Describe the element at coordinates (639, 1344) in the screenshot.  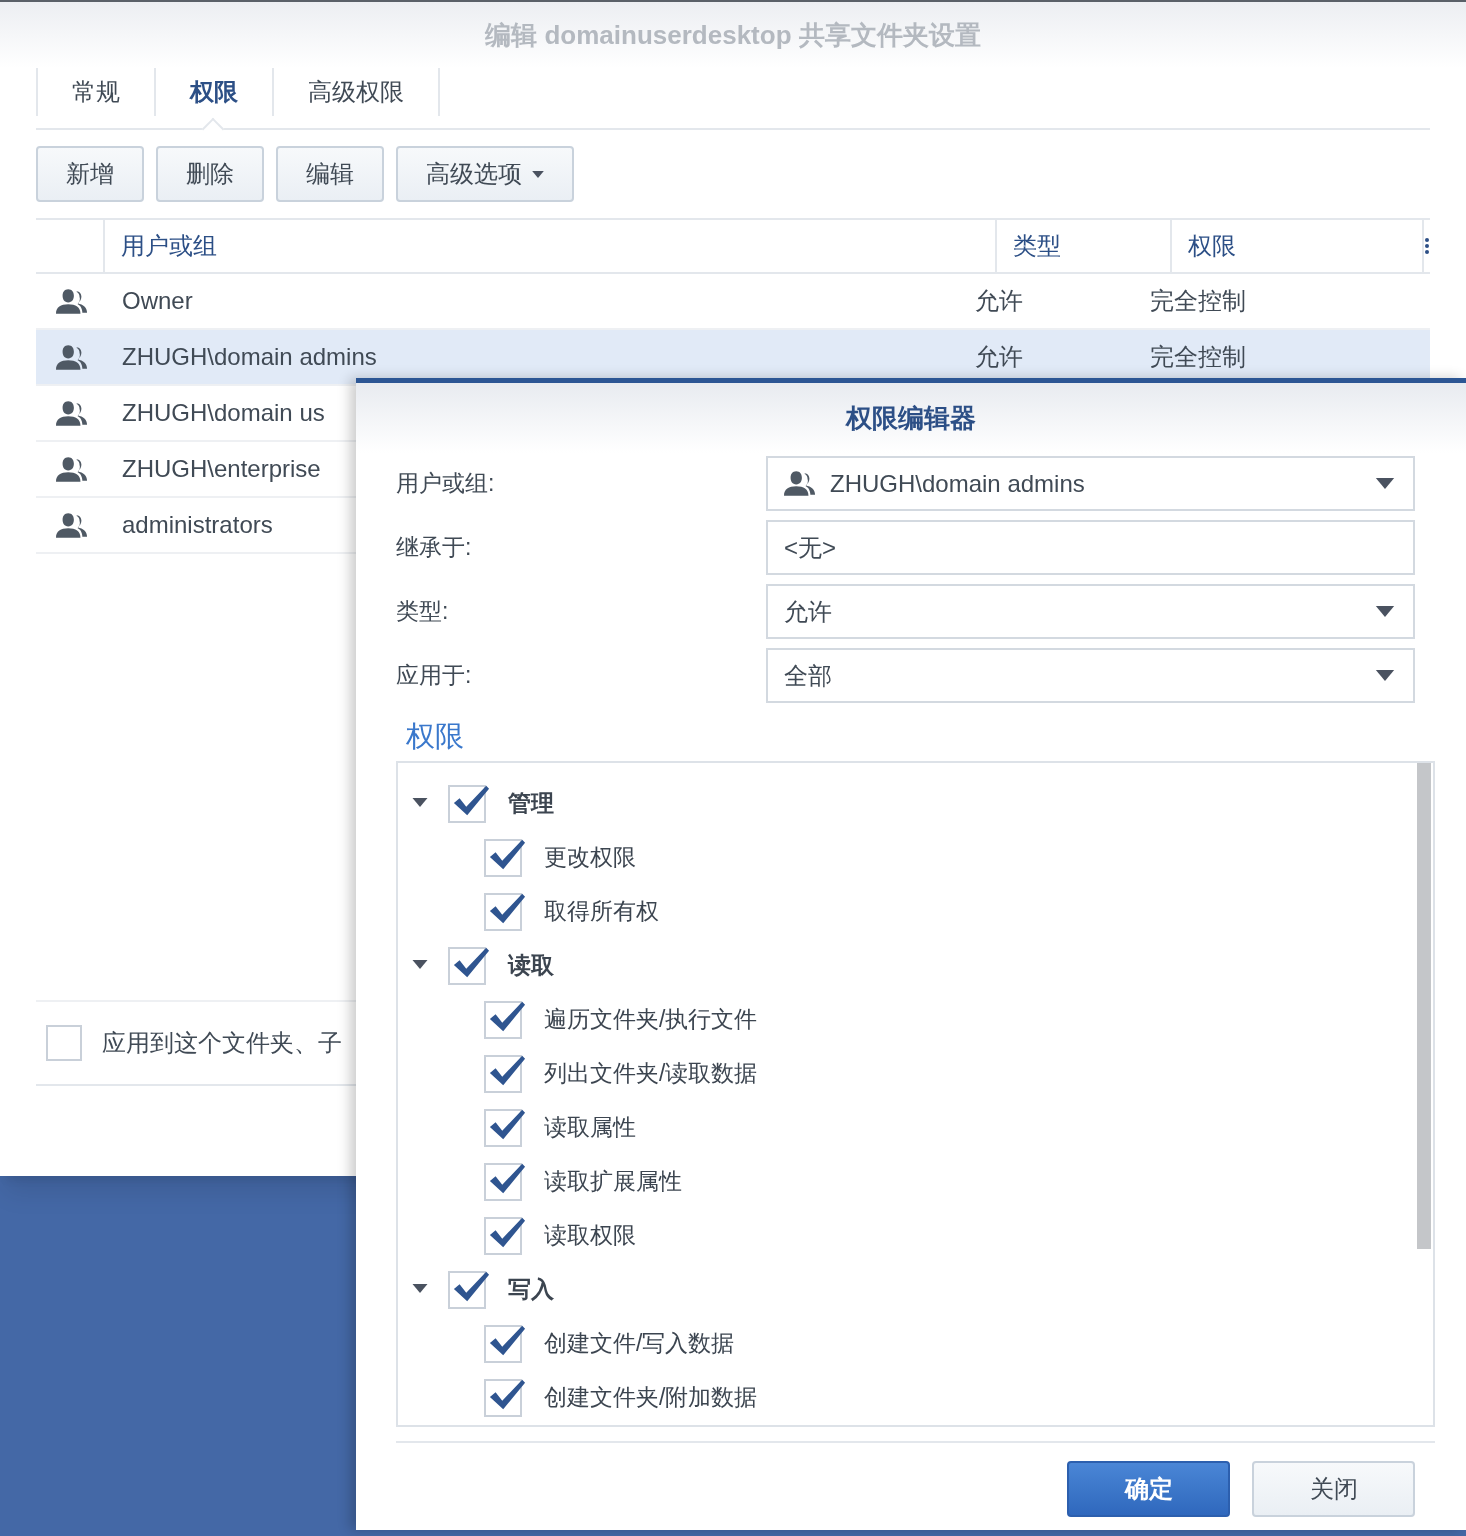
I see `permission-label: 创建文件/写入数据` at that location.